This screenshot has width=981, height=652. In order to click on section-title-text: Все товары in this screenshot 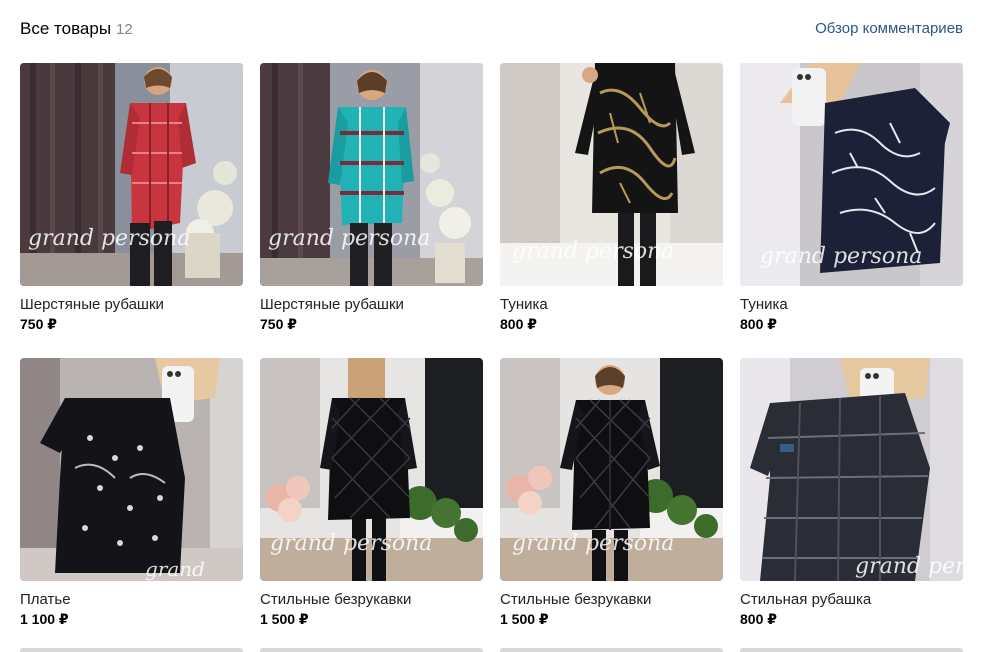, I will do `click(66, 28)`.